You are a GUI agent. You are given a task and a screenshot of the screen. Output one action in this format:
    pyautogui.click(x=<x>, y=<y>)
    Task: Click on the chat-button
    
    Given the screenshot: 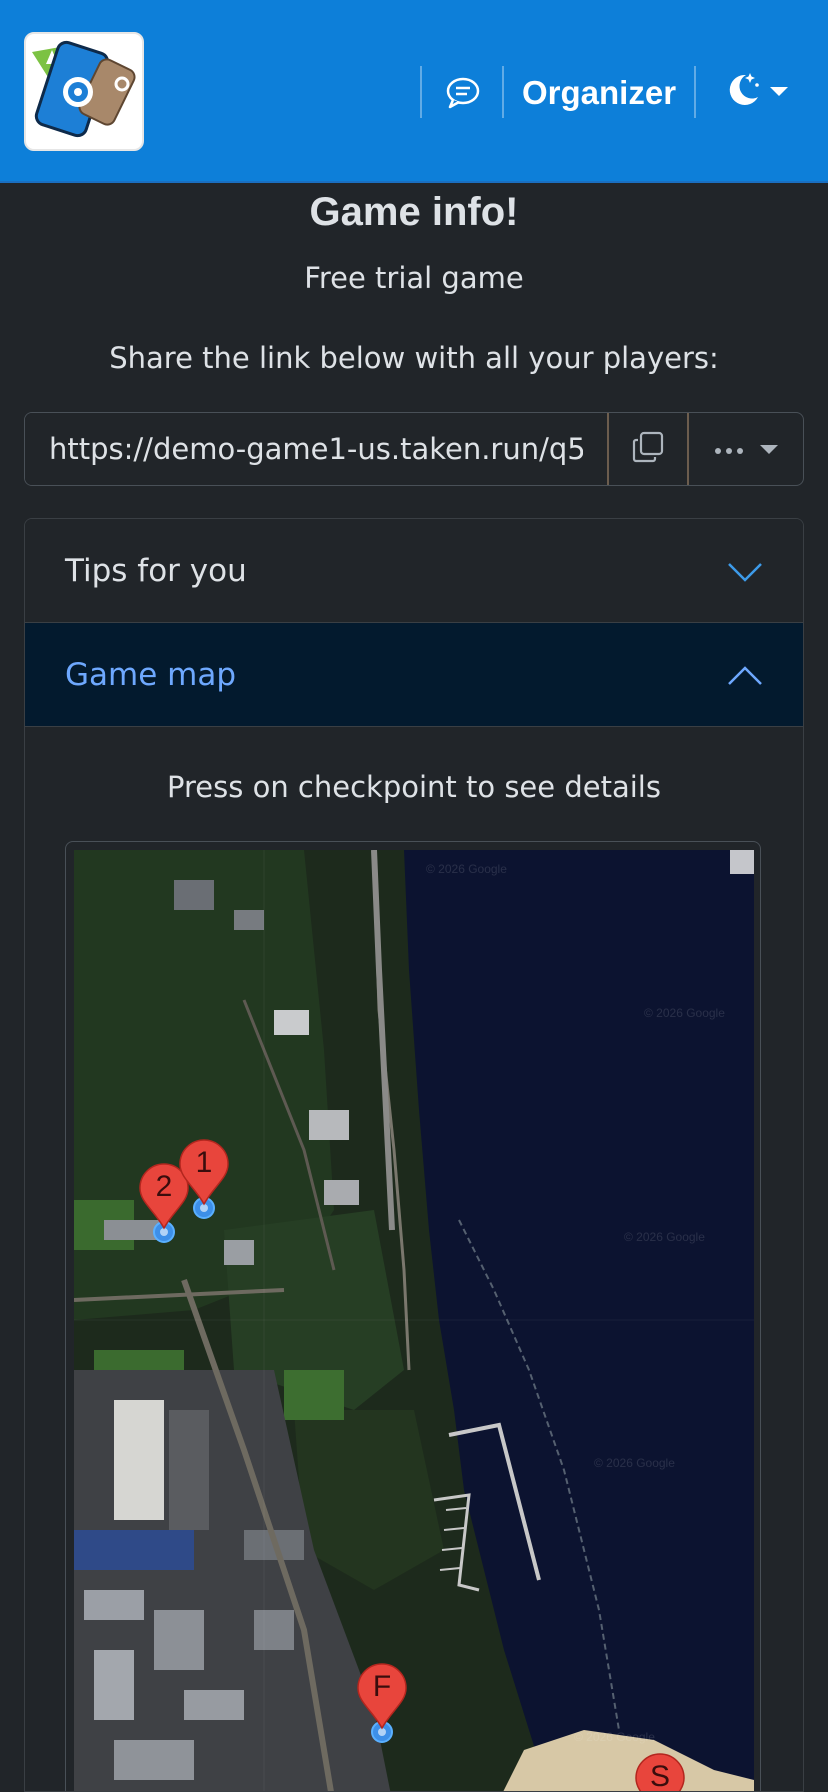 What is the action you would take?
    pyautogui.click(x=463, y=95)
    